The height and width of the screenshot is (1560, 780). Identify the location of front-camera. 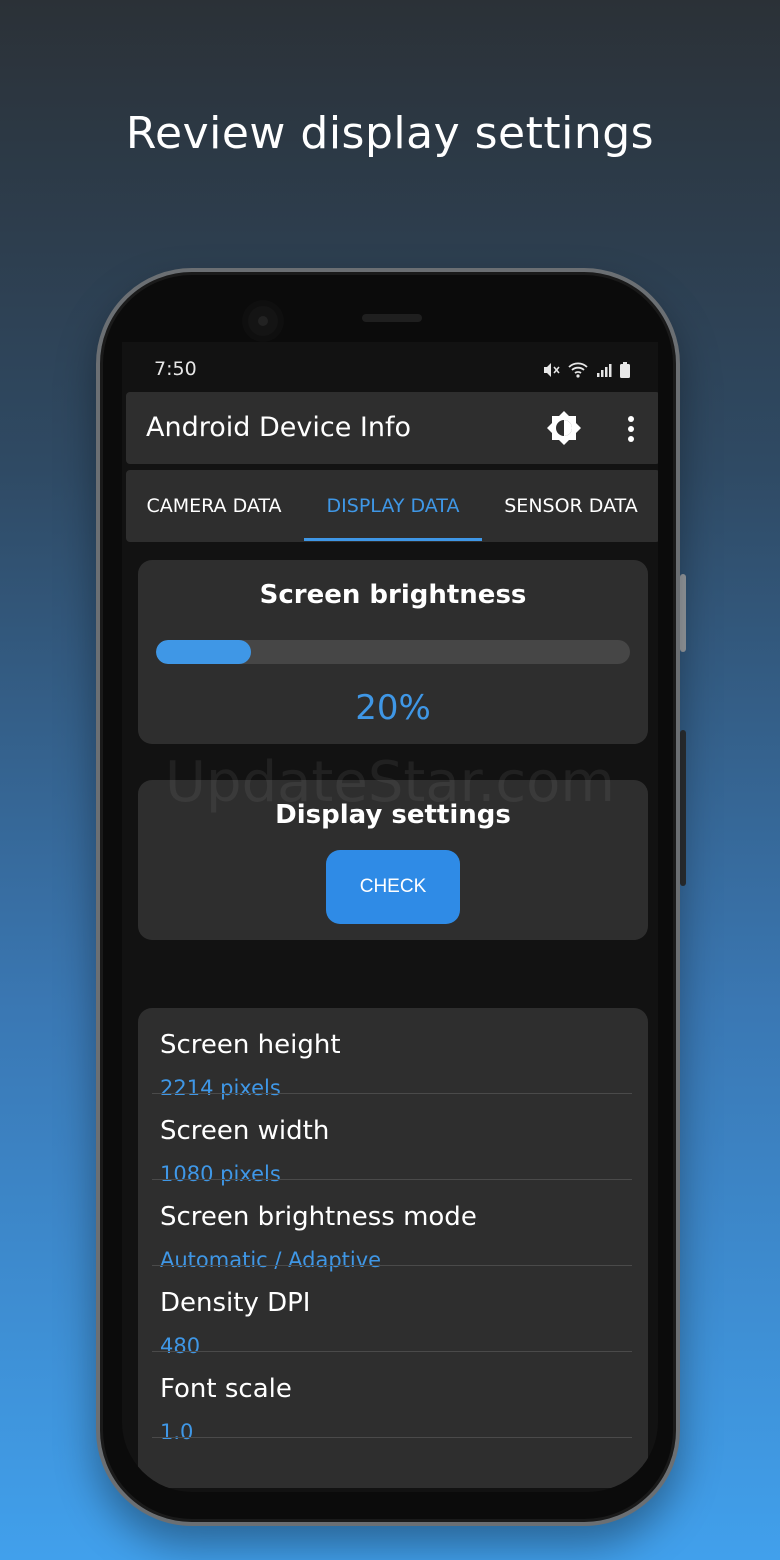
(263, 321).